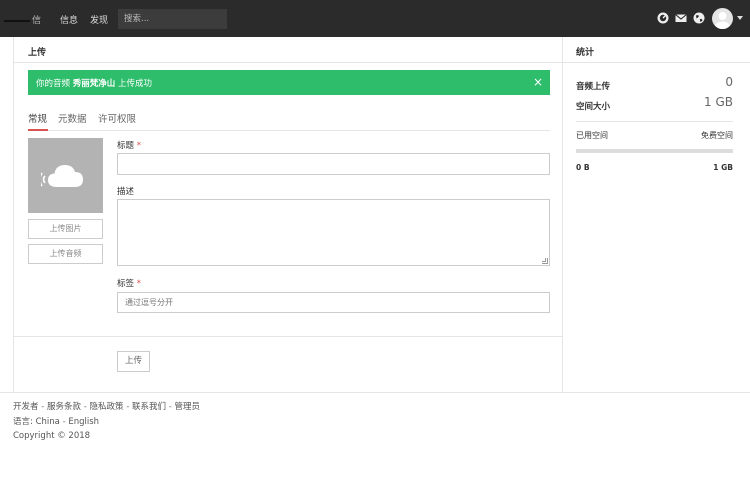  Describe the element at coordinates (654, 151) in the screenshot. I see `storage-progress-bar` at that location.